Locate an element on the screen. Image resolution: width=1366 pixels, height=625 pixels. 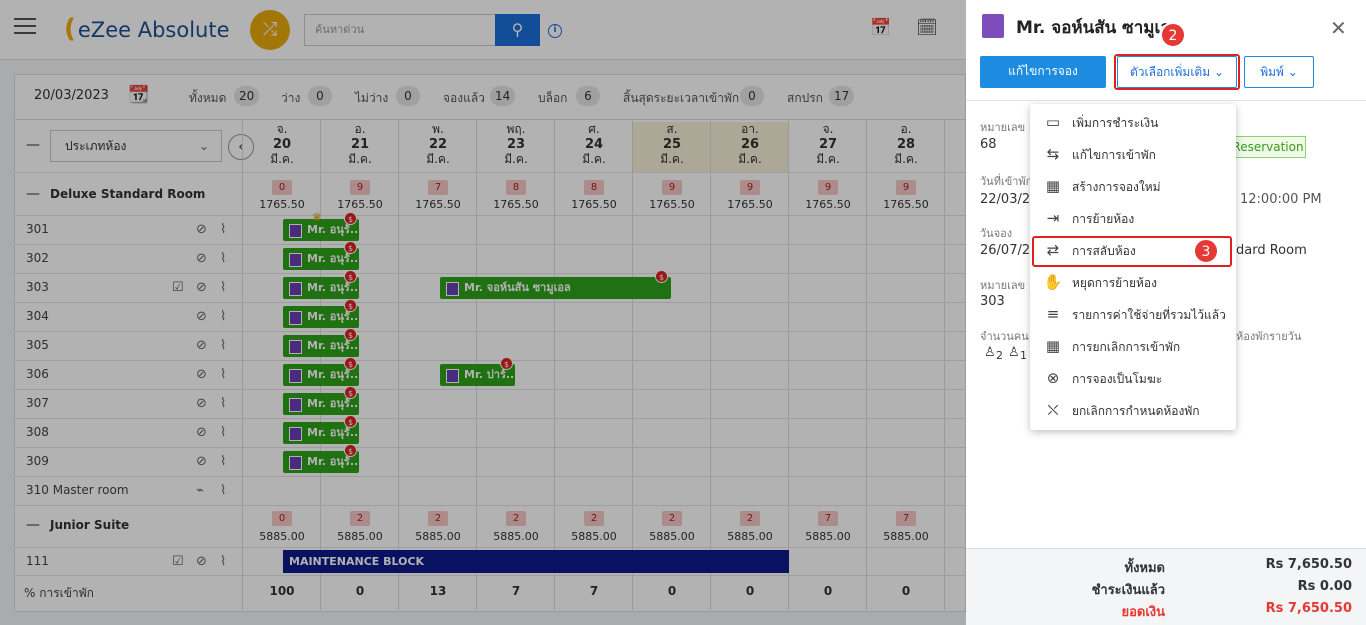
balance-label: ยอดเงิน is located at coordinates (1143, 612).